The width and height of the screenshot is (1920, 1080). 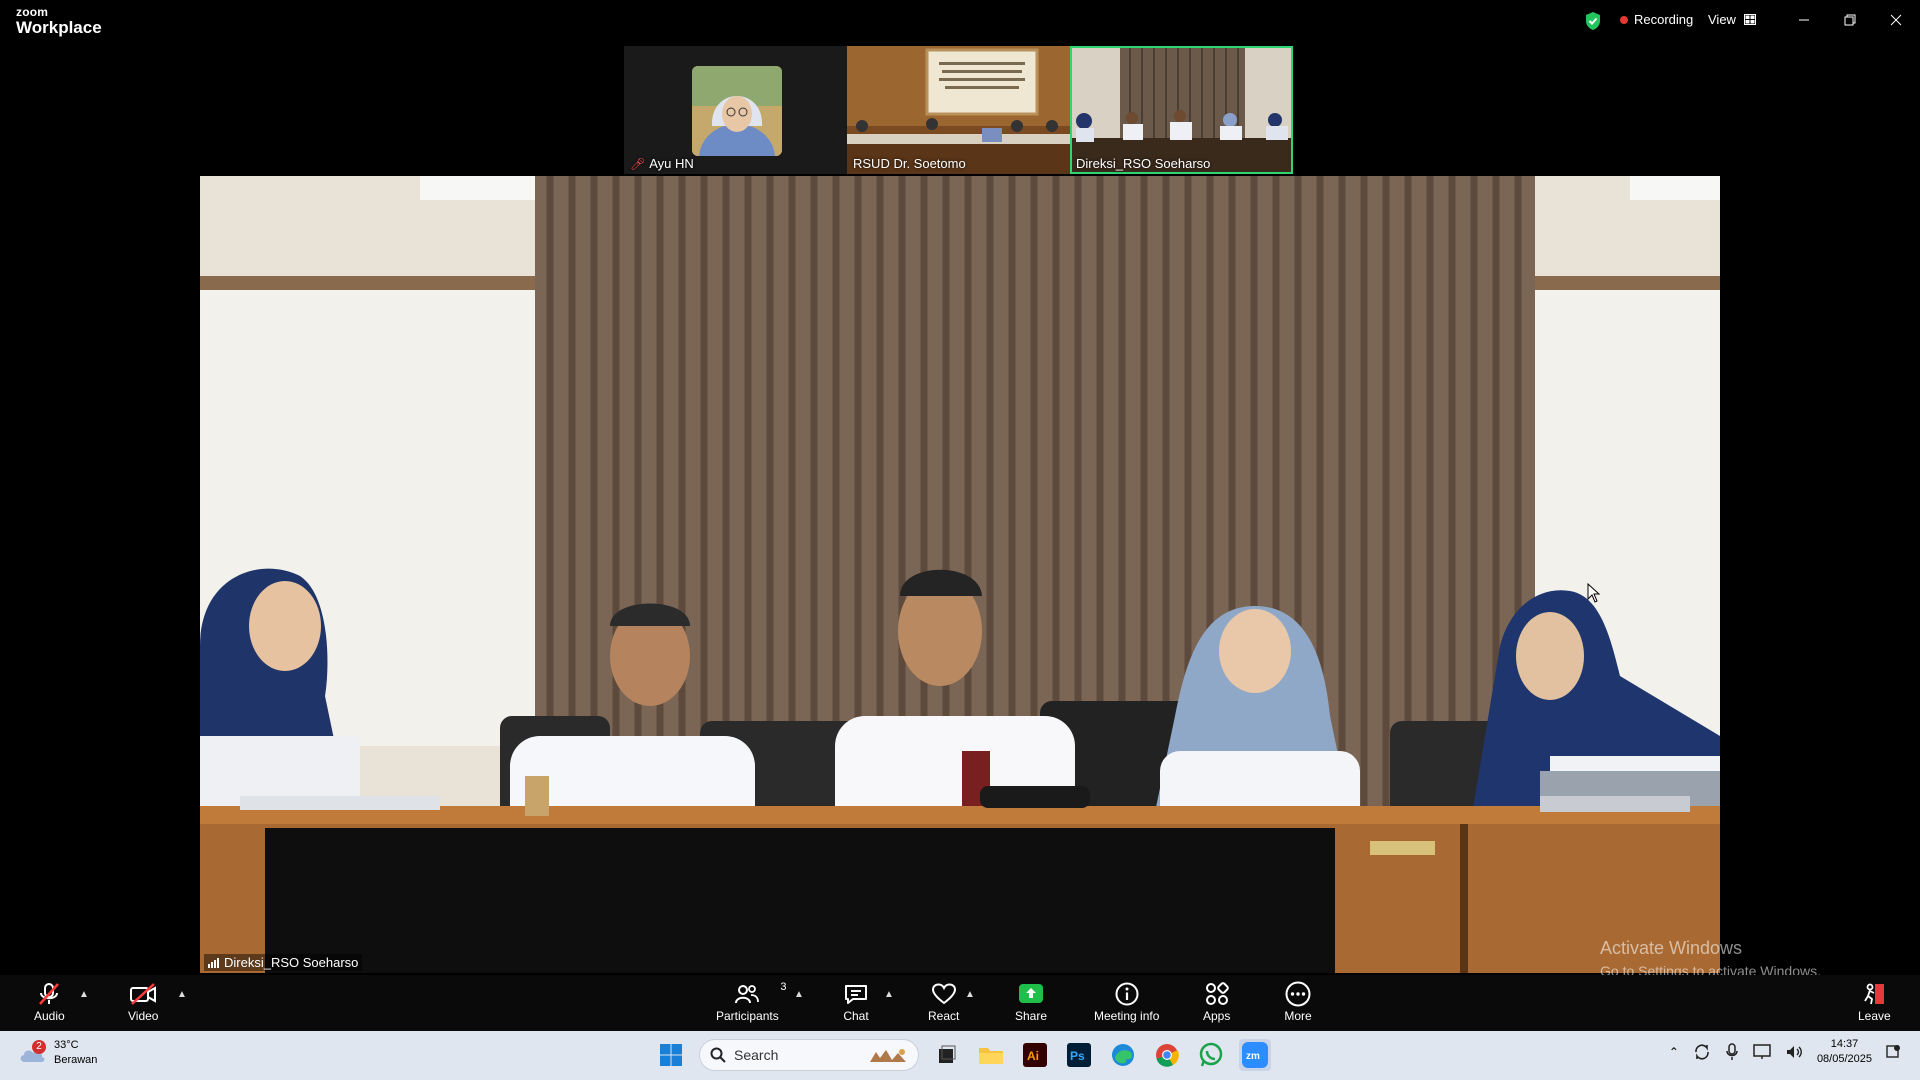 What do you see at coordinates (1702, 1052) in the screenshot?
I see `sync-icon` at bounding box center [1702, 1052].